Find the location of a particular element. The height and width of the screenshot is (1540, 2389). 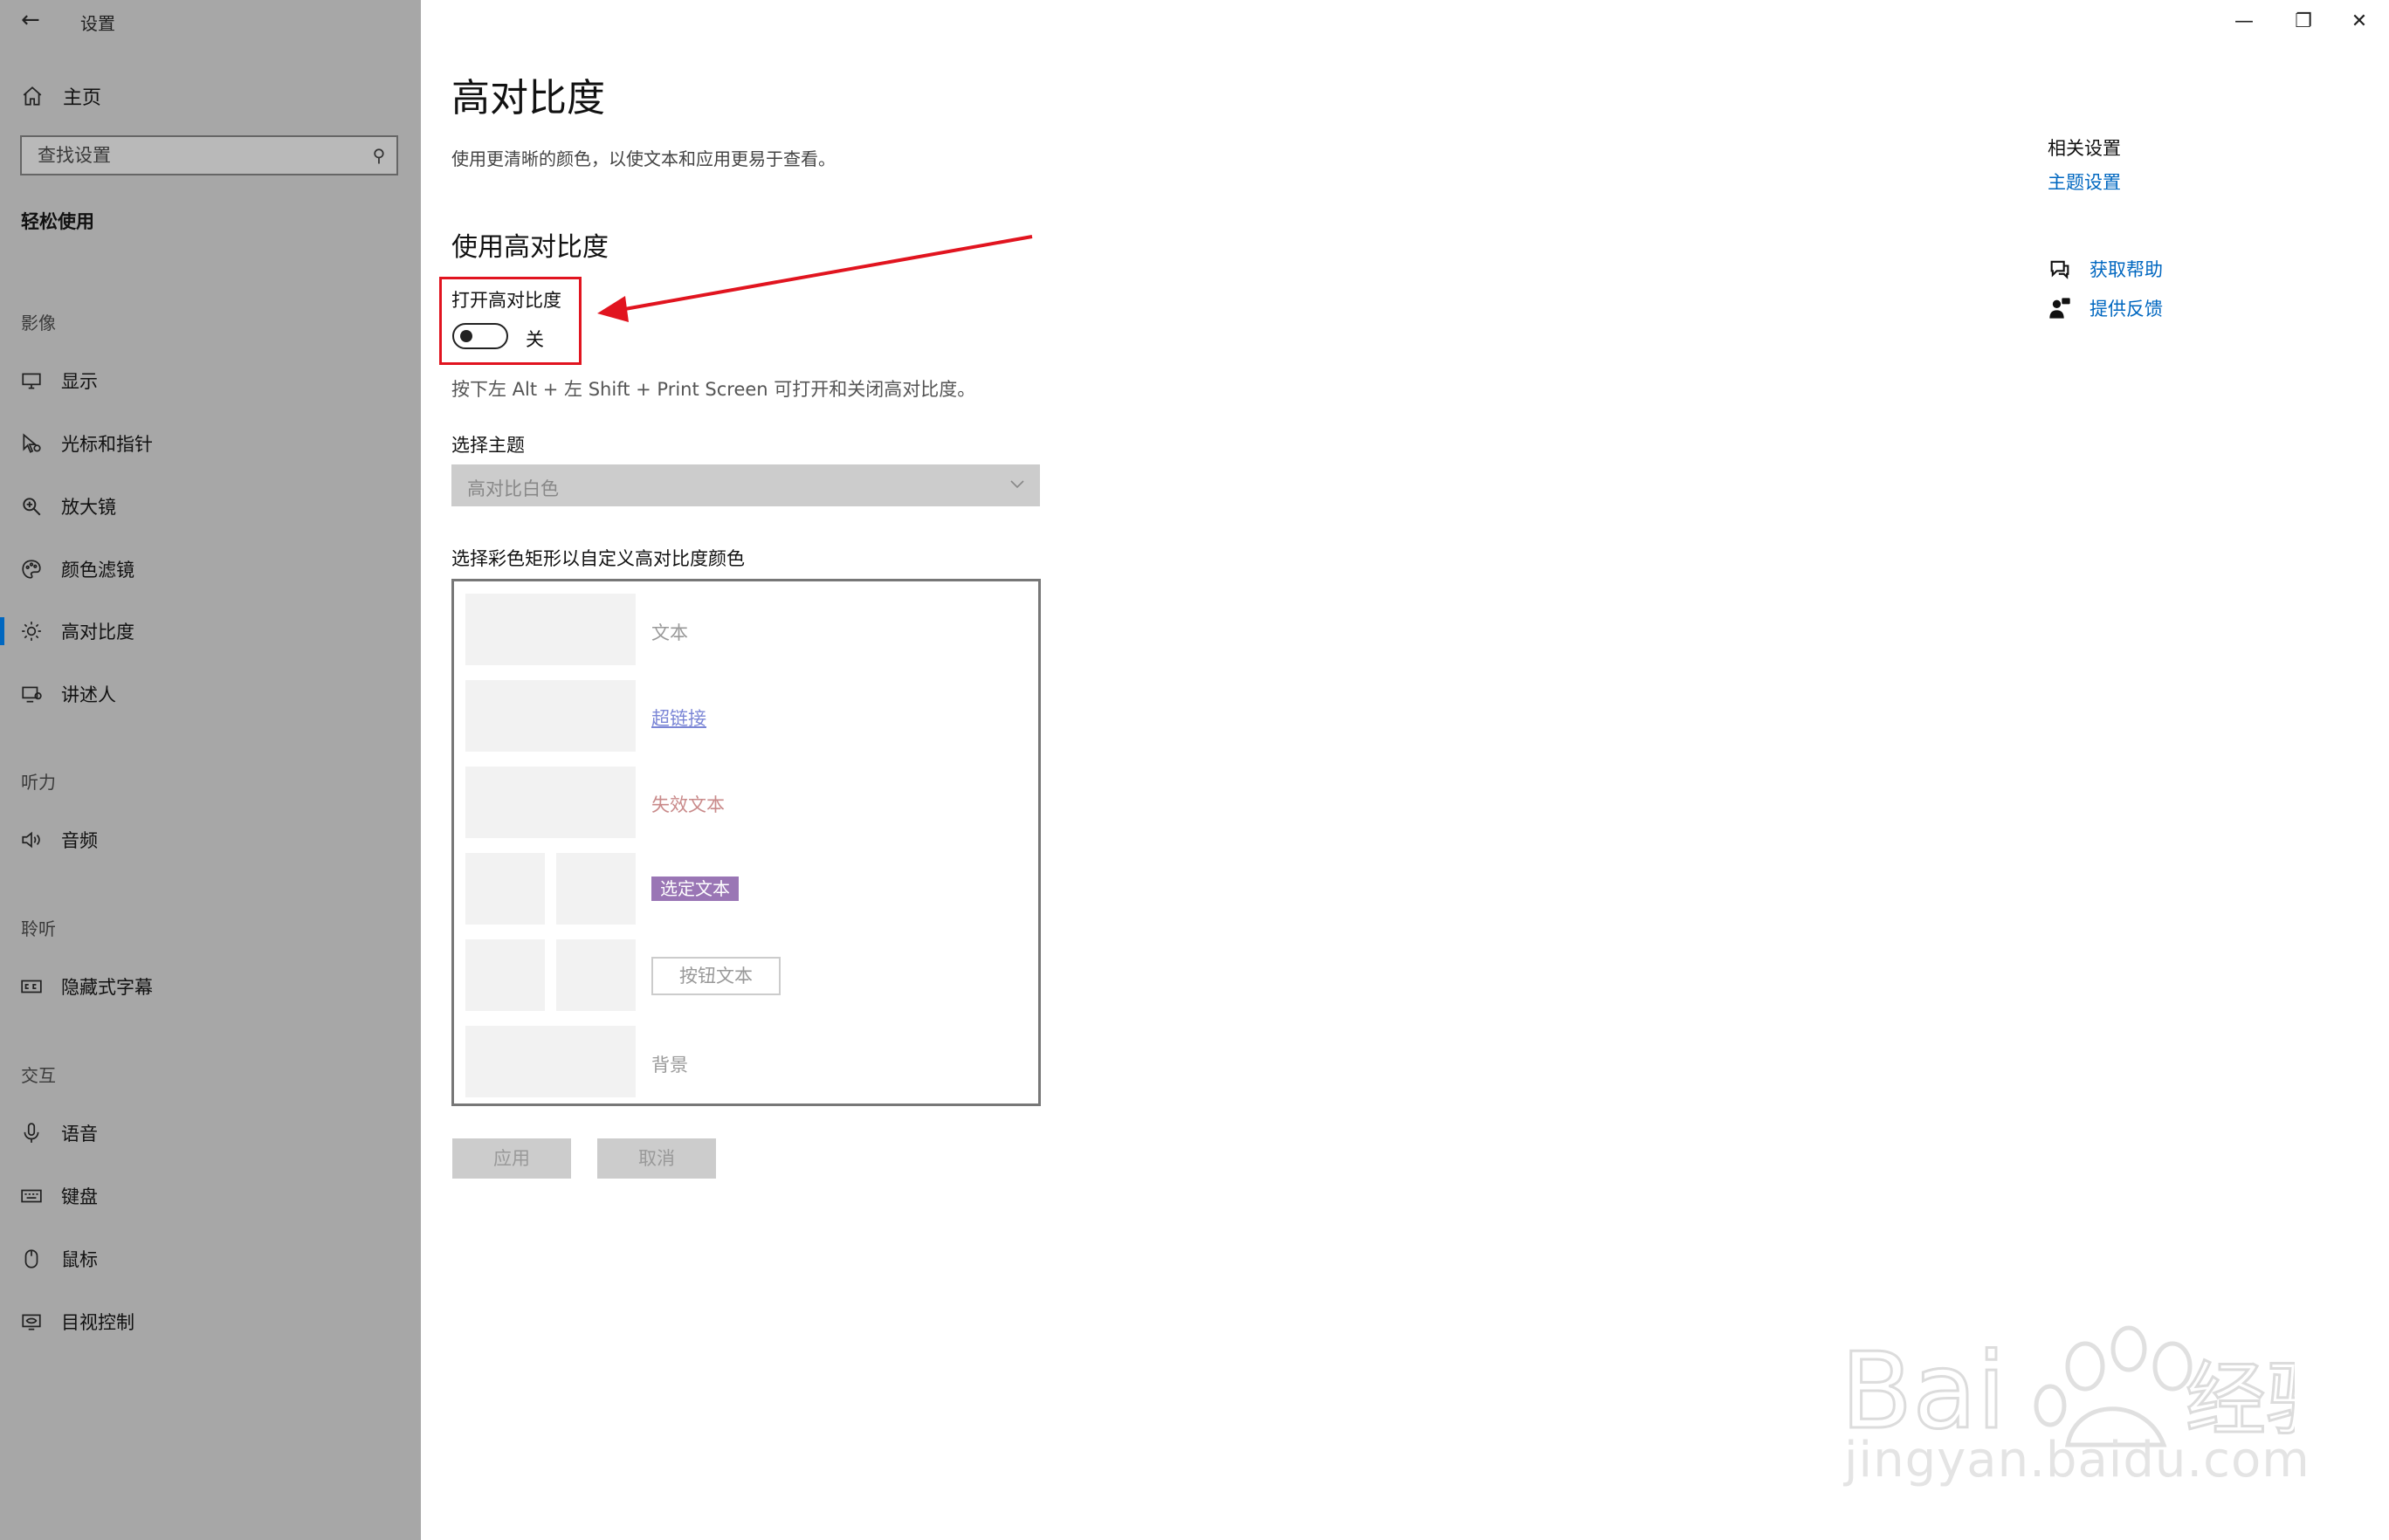

button-text-bg-swatch is located at coordinates (596, 975).